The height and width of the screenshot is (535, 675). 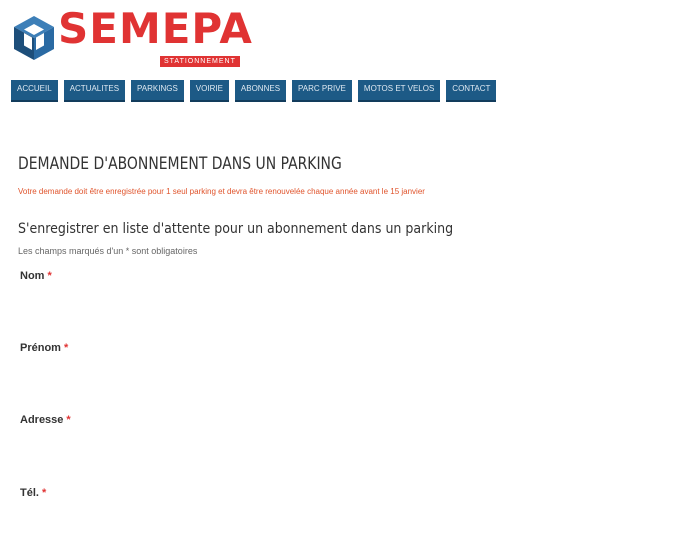 What do you see at coordinates (42, 420) in the screenshot?
I see `adresse-label: Adresse` at bounding box center [42, 420].